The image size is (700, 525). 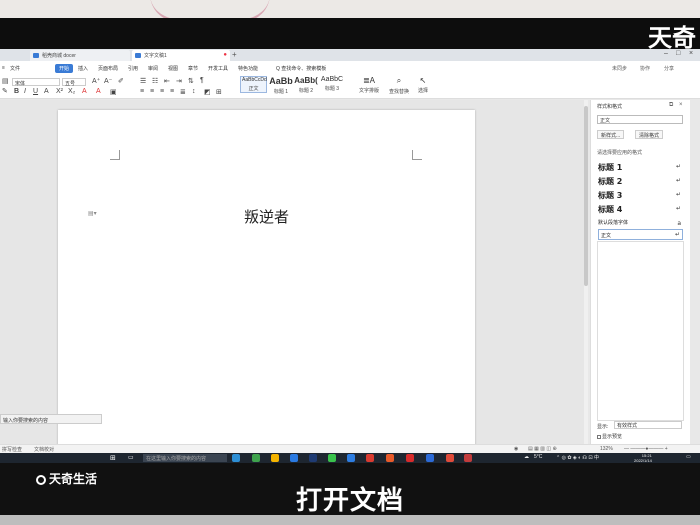 What do you see at coordinates (313, 458) in the screenshot?
I see `photoshop-icon` at bounding box center [313, 458].